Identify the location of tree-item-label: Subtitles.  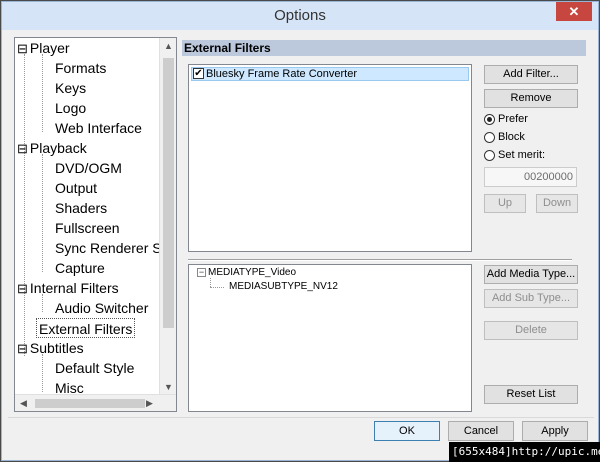
(56, 348).